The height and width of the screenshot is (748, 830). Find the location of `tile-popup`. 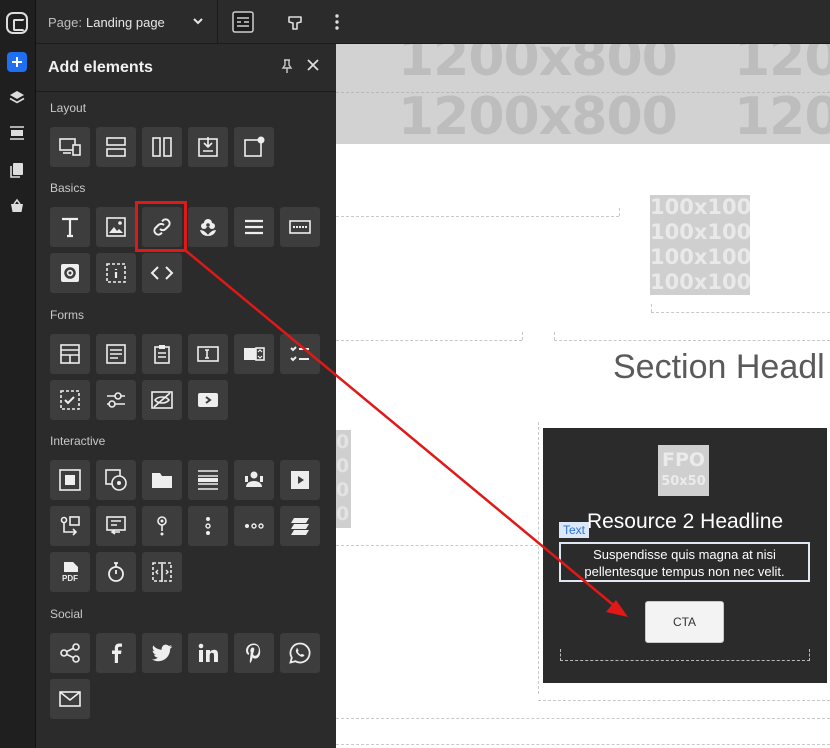

tile-popup is located at coordinates (254, 147).